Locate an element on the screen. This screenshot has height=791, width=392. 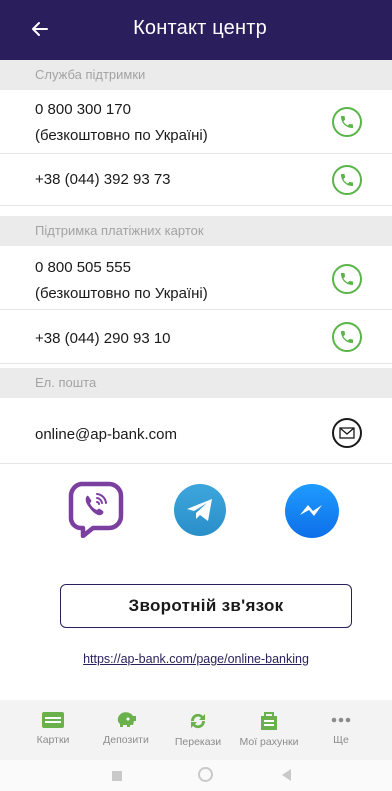
contact-row-cards-free: 0 800 505 555 (безкоштовно по Україні) is located at coordinates (196, 278).